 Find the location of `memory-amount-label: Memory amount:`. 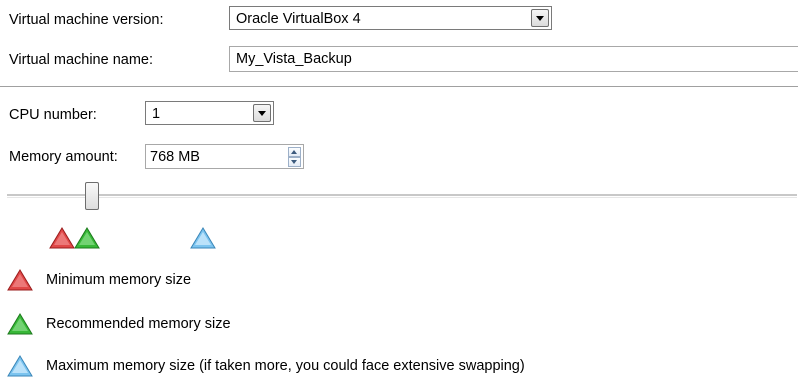

memory-amount-label: Memory amount: is located at coordinates (63, 157).